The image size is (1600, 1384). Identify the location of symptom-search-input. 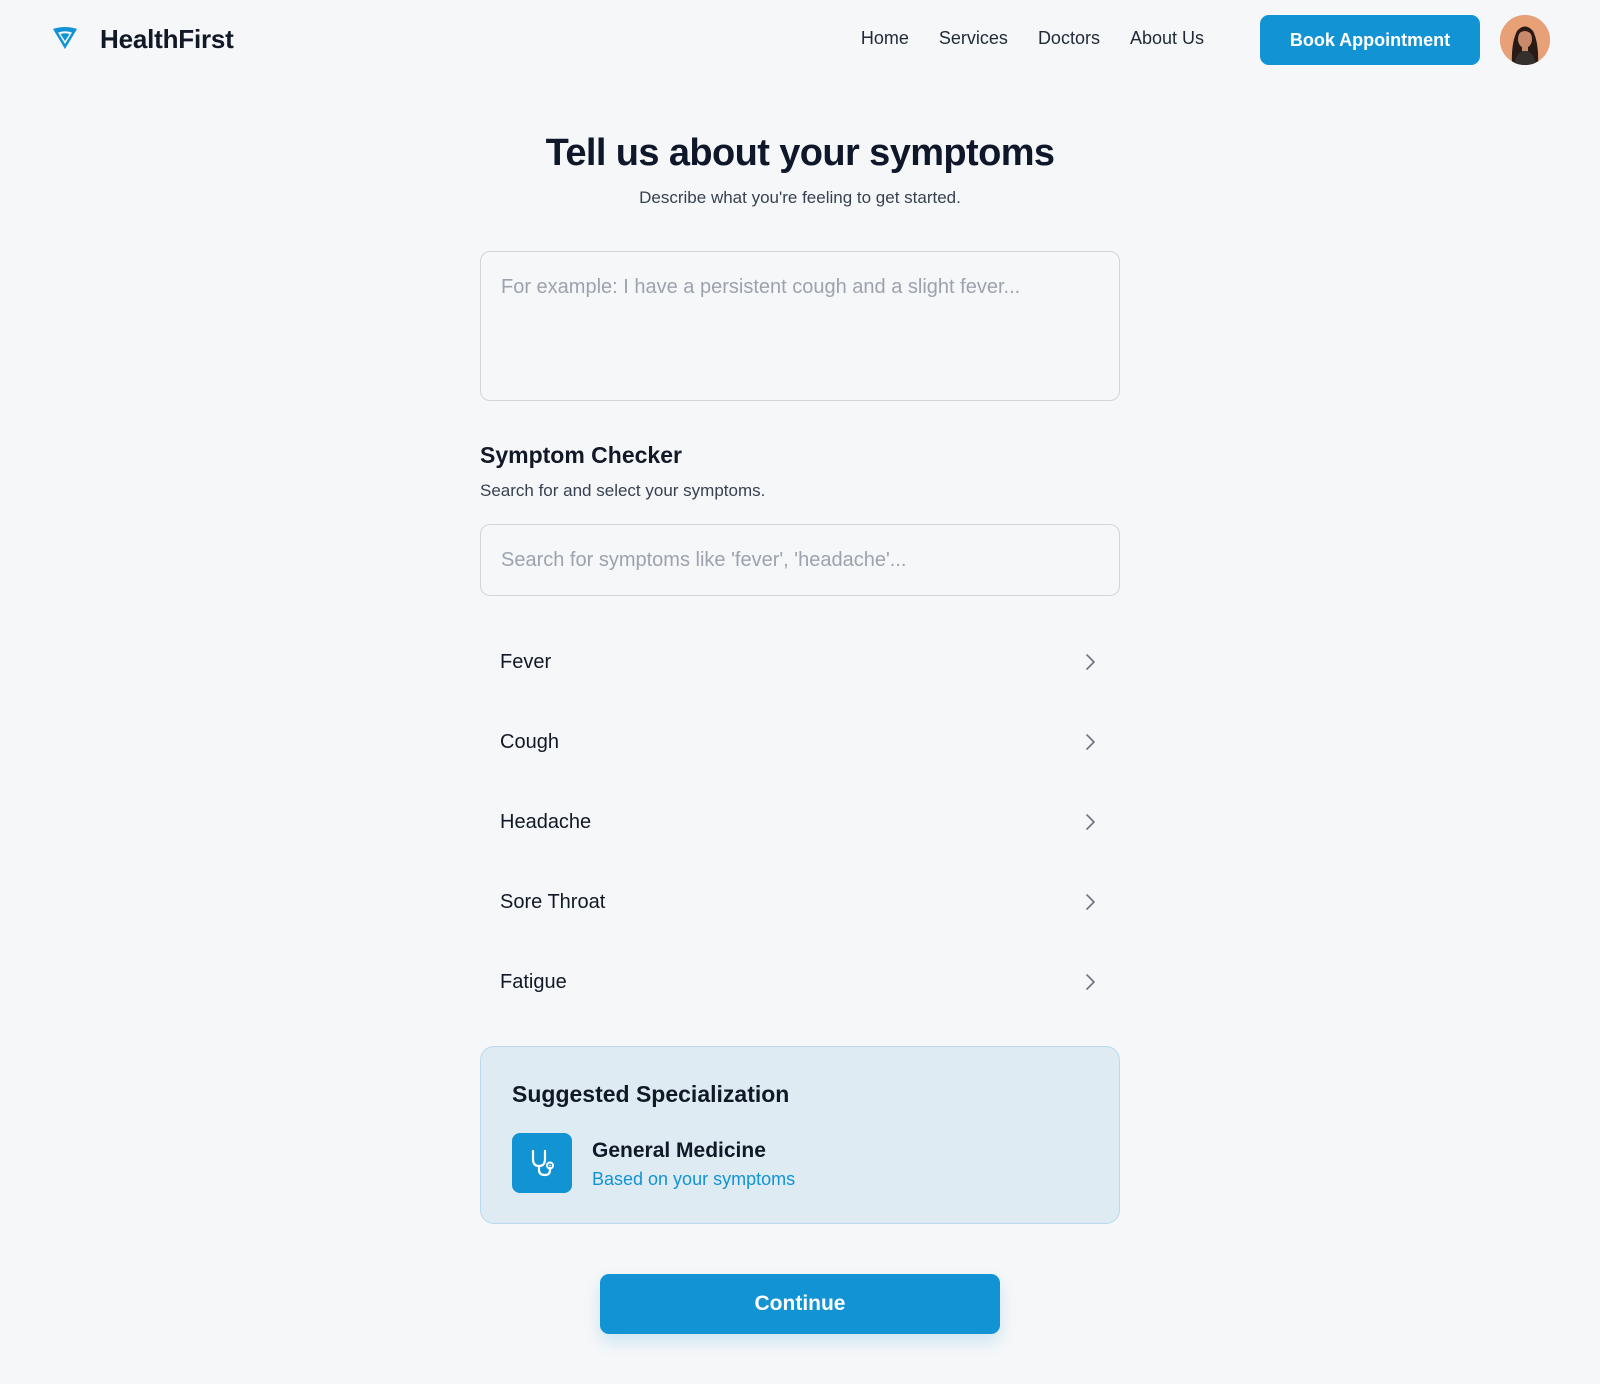
(800, 560).